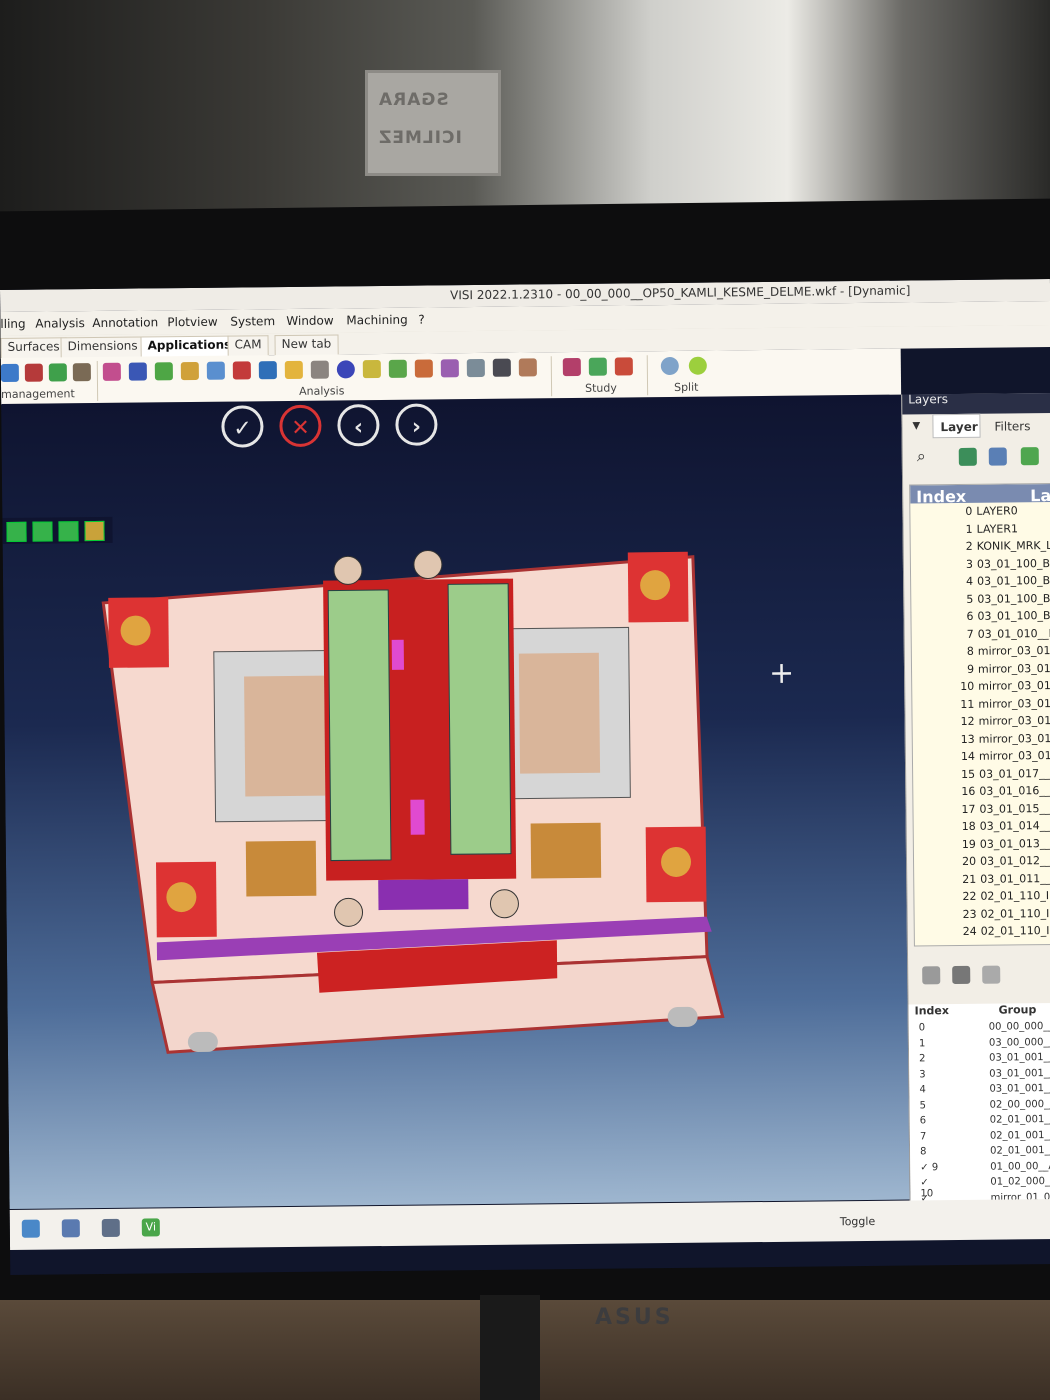 This screenshot has width=1050, height=1400. I want to click on chevron-down-icon: ▼, so click(916, 425).